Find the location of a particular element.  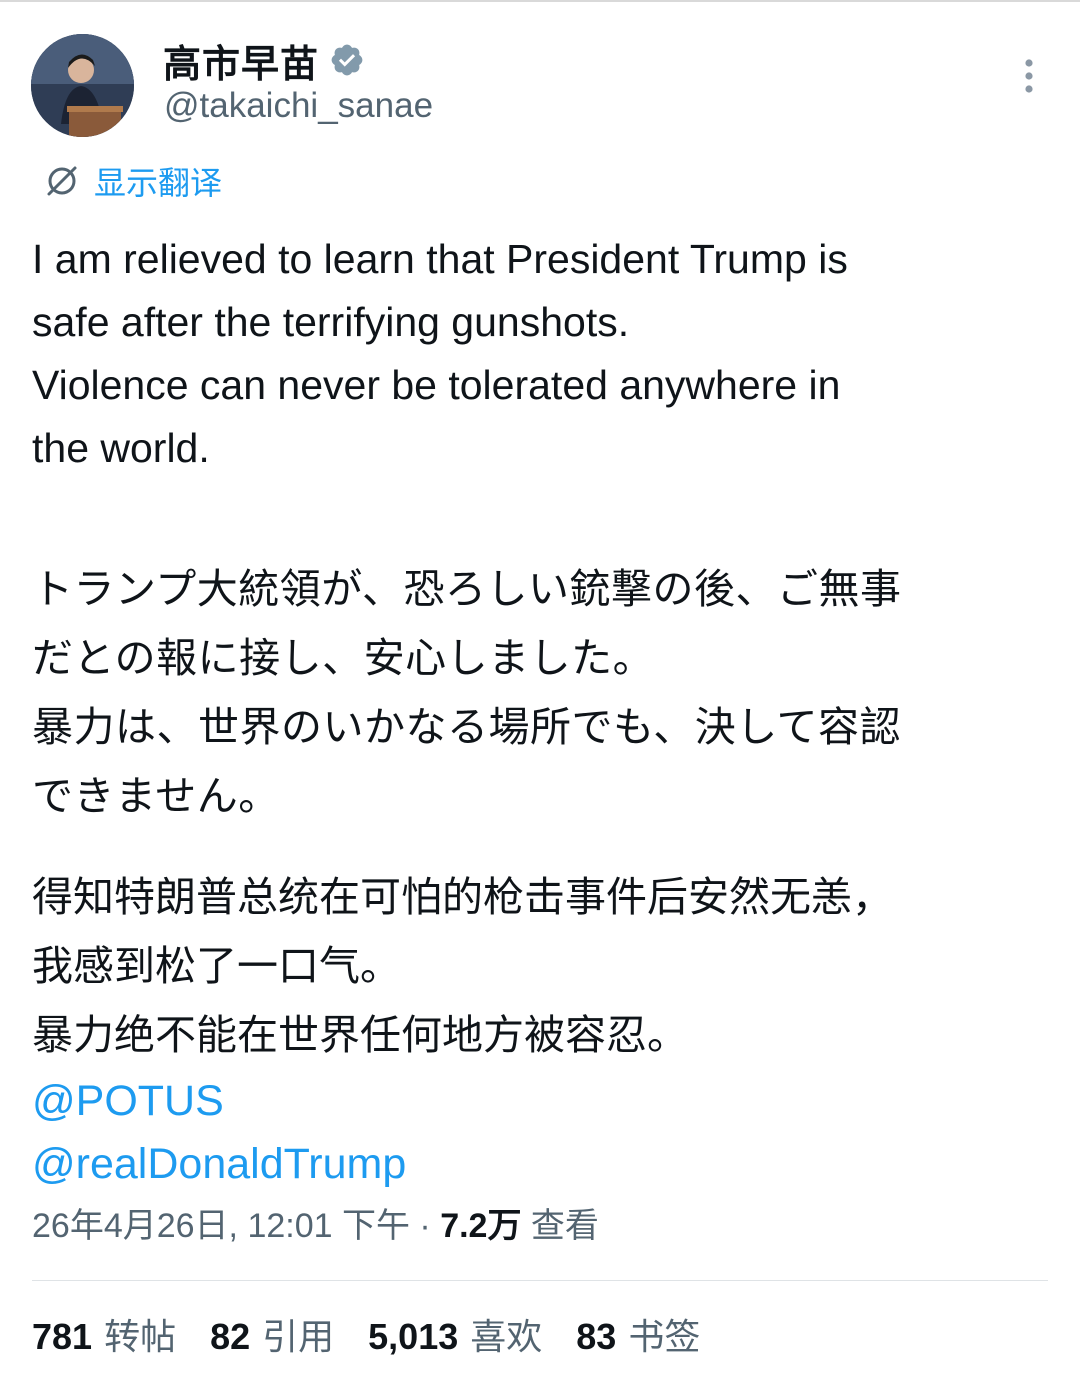

stat-quotes: 82 引用 is located at coordinates (272, 1334).